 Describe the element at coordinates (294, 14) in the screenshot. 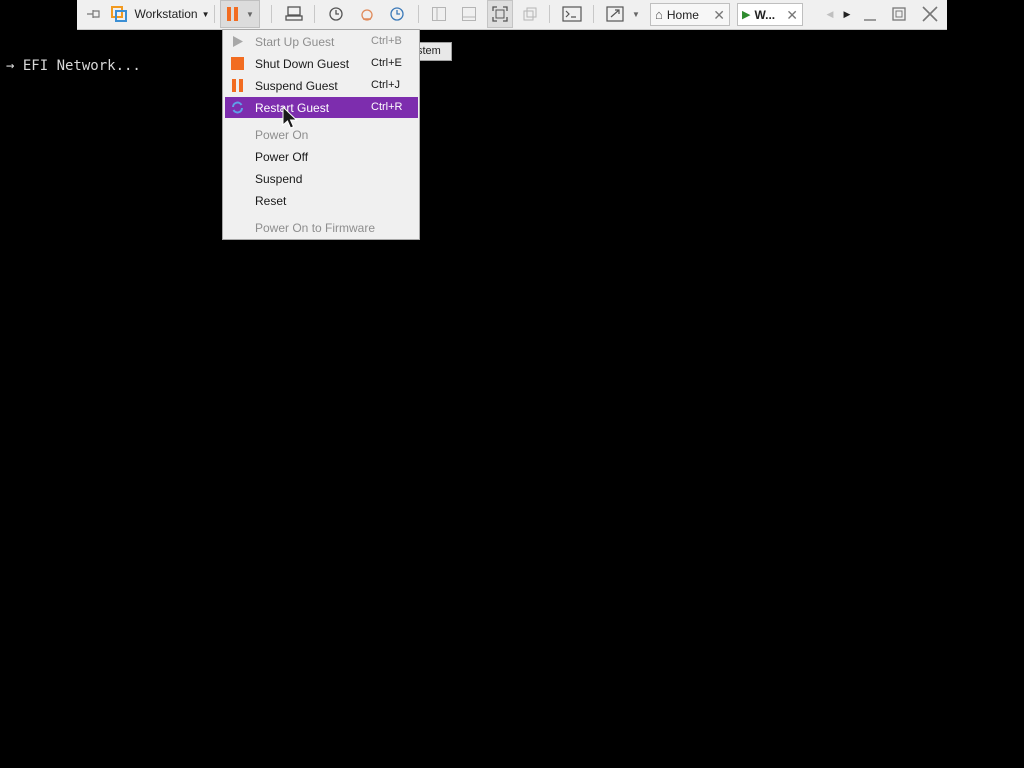

I see `send-ctrl-alt-del-icon` at that location.